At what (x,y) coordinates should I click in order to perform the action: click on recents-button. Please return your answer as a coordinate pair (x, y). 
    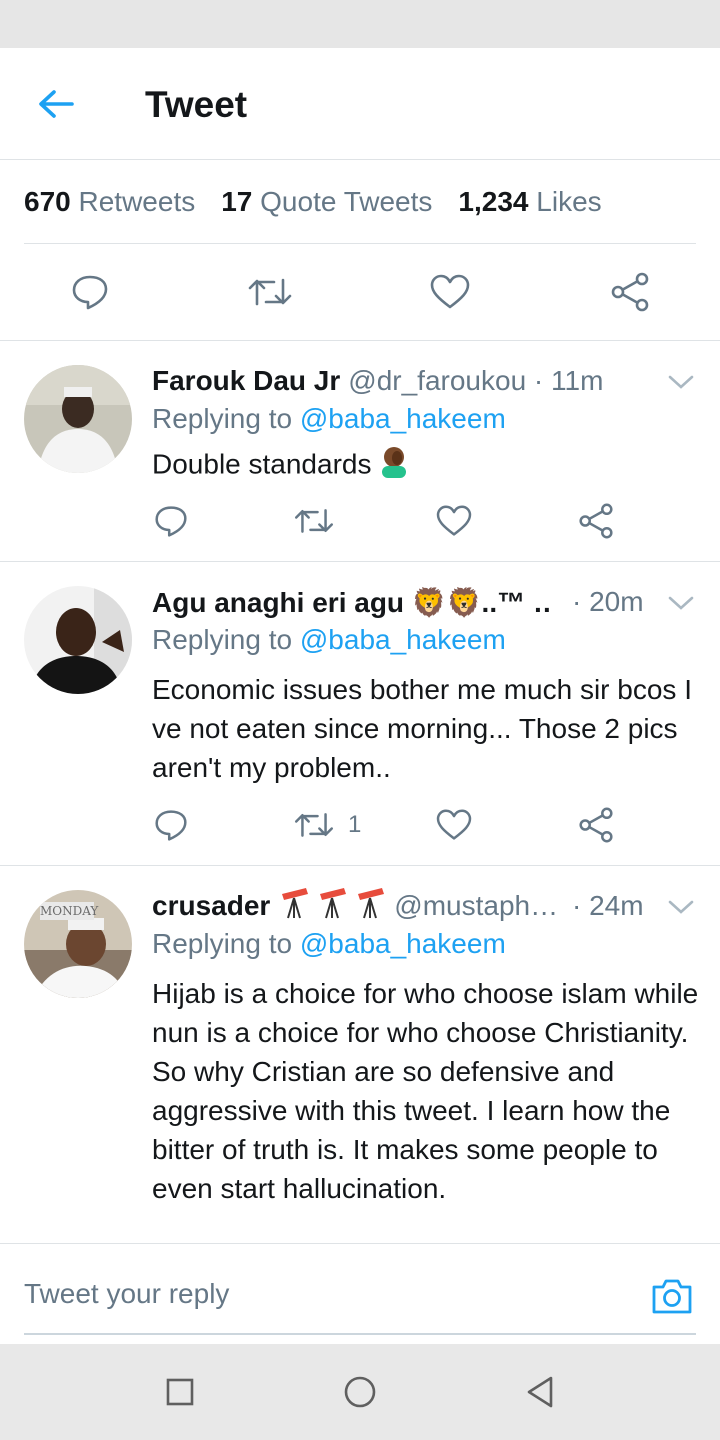
    Looking at the image, I should click on (180, 1392).